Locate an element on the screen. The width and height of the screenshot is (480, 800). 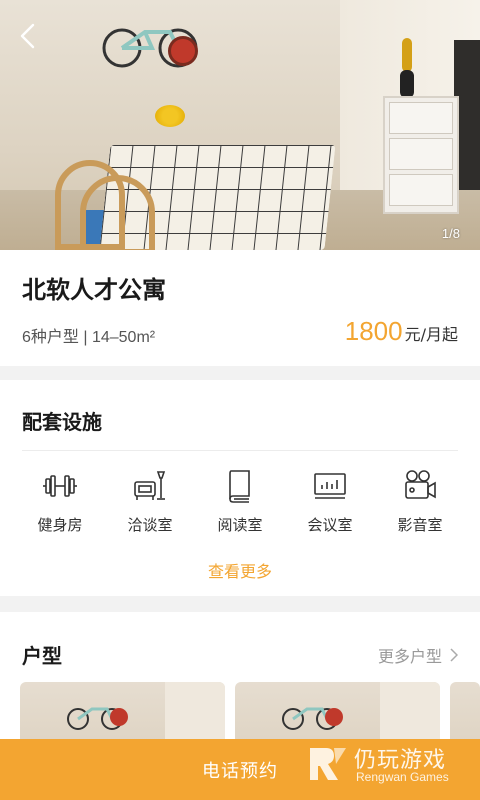
call-booking-button: 电话预约 is located at coordinates (240, 770).